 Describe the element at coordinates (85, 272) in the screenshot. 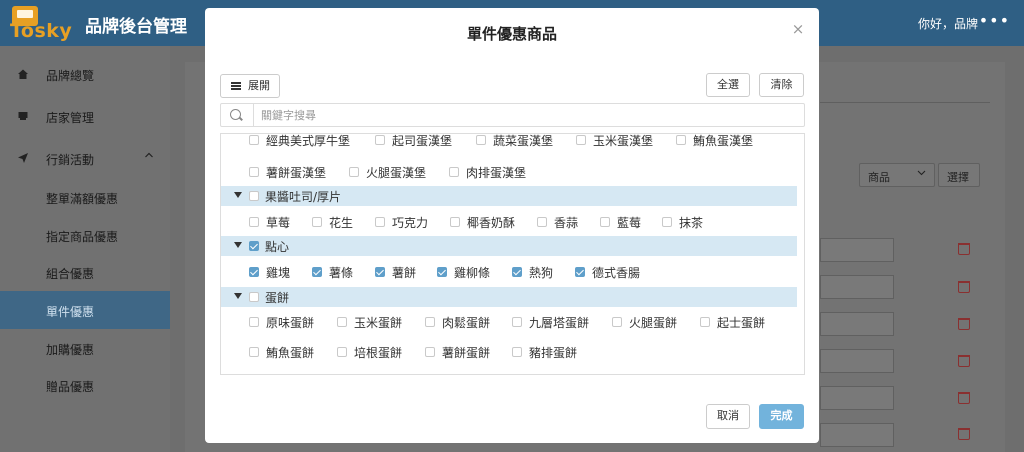

I see `sidebar-item-combo-discount: 組合優惠` at that location.